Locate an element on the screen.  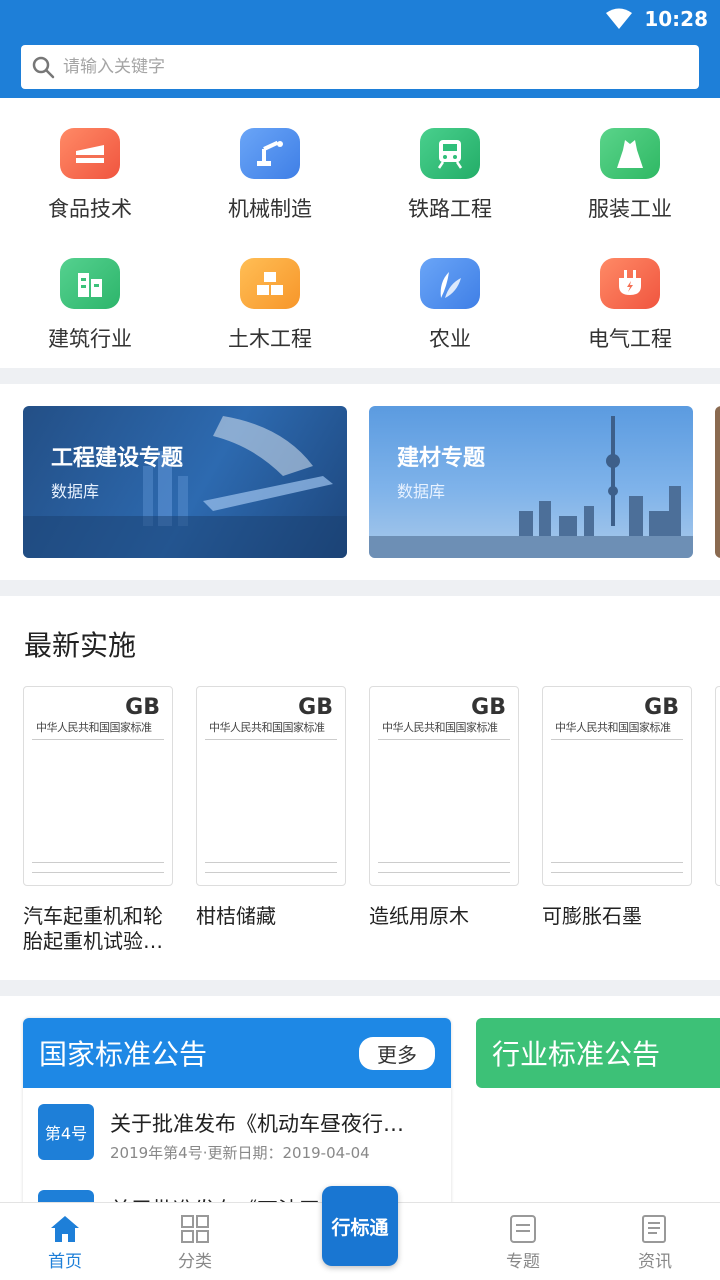
category-agriculture: 农业 is located at coordinates (450, 290).